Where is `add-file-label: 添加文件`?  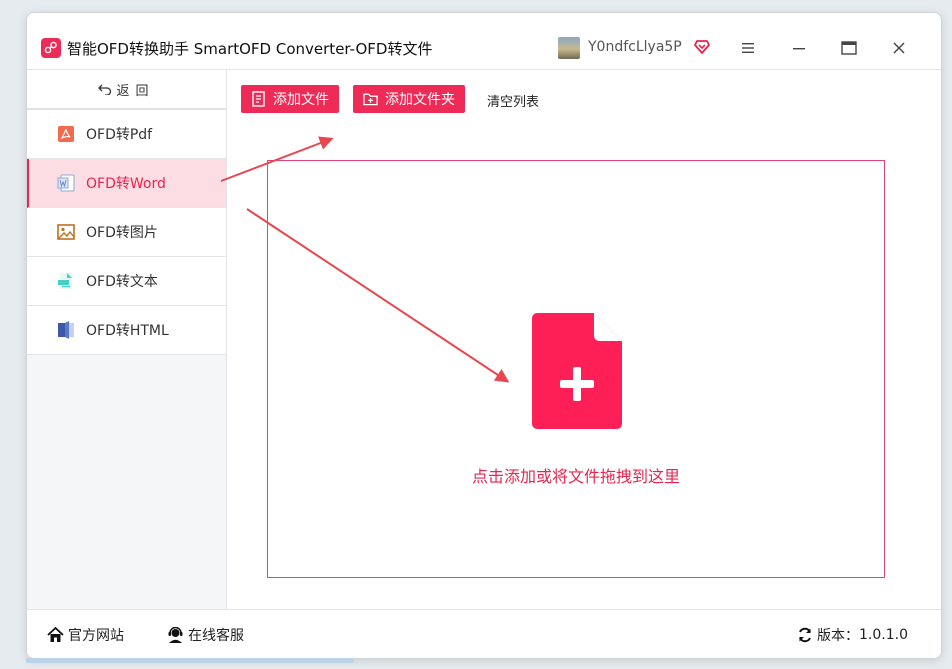 add-file-label: 添加文件 is located at coordinates (301, 100).